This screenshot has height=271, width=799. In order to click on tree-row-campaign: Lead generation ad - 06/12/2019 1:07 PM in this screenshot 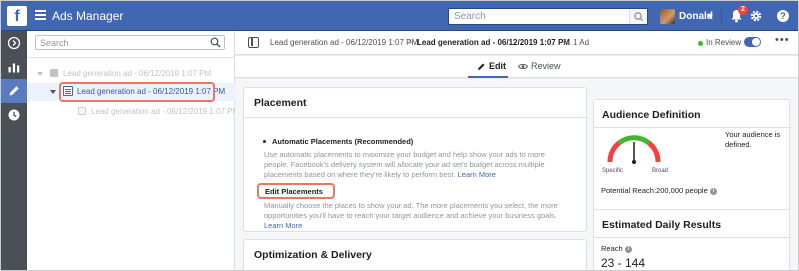, I will do `click(131, 74)`.